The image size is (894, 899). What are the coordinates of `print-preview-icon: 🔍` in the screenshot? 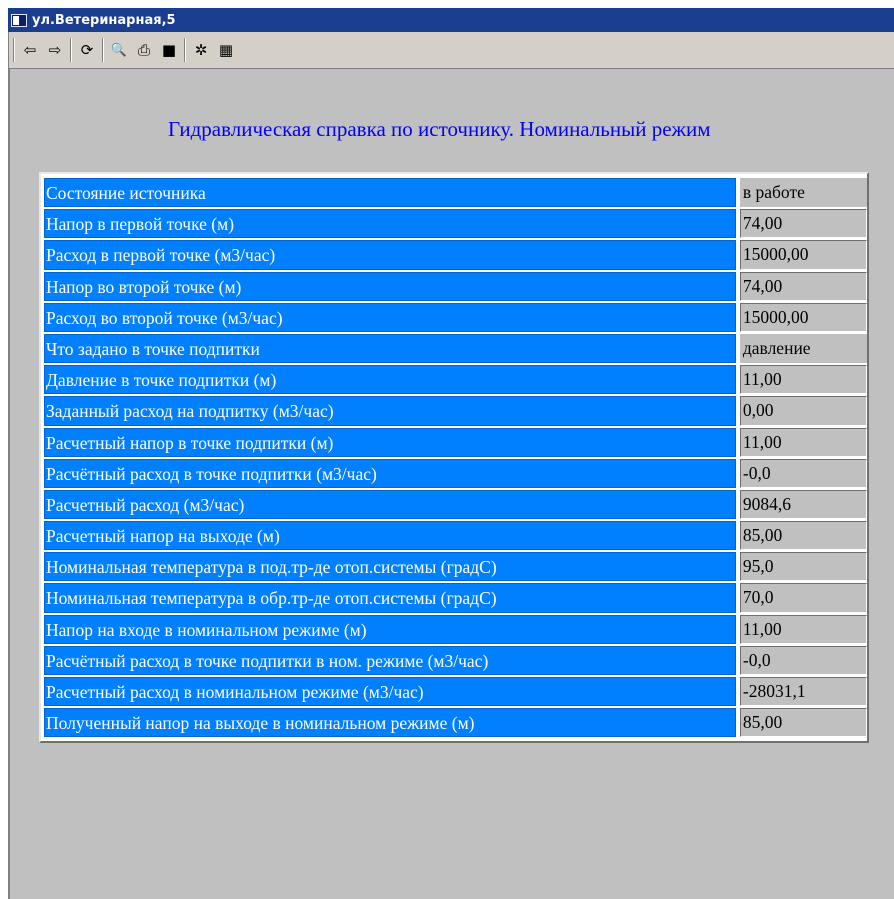 It's located at (119, 50).